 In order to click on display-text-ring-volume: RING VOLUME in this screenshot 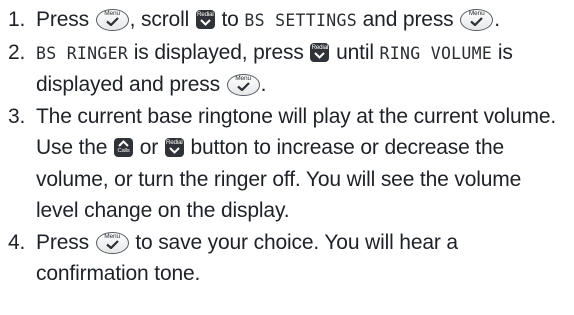, I will do `click(436, 53)`.